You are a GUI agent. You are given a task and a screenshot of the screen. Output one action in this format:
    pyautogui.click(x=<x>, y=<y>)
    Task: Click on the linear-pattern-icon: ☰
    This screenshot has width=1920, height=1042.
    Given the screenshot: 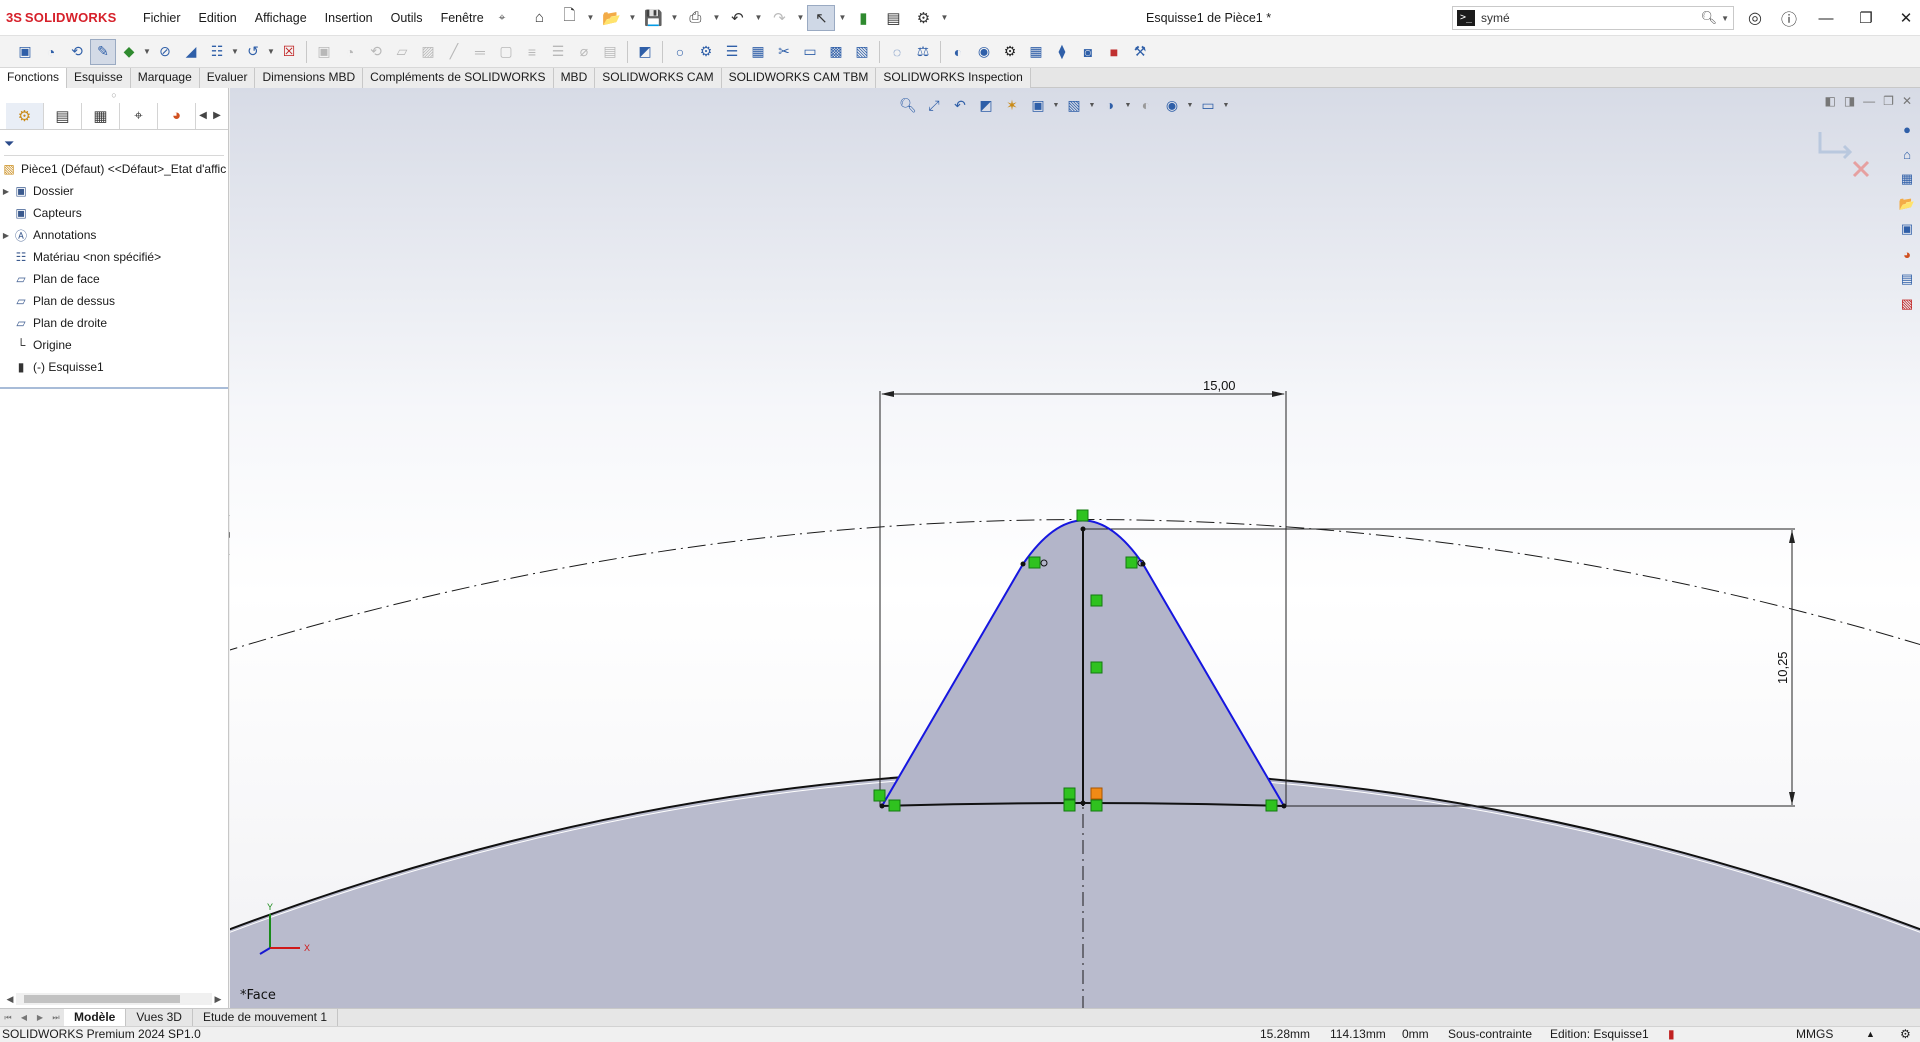 What is the action you would take?
    pyautogui.click(x=732, y=52)
    